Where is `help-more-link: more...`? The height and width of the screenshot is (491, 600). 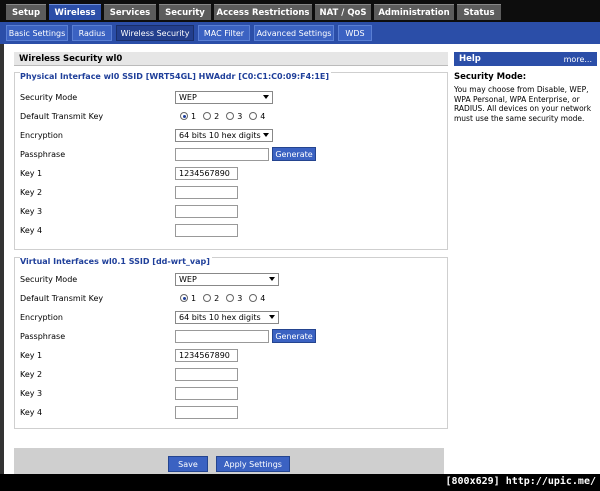
help-more-link: more... is located at coordinates (578, 59).